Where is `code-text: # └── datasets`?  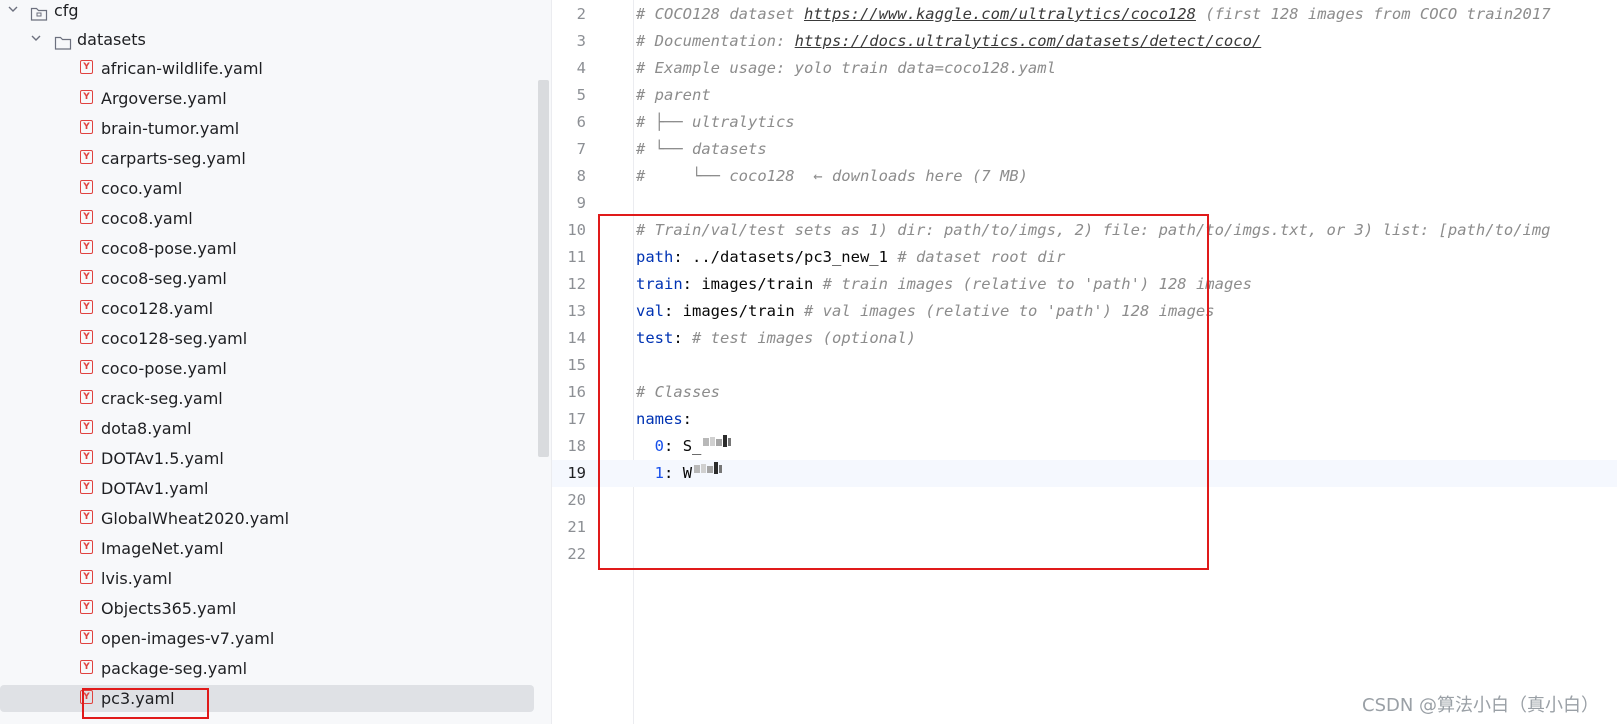 code-text: # └── datasets is located at coordinates (701, 149).